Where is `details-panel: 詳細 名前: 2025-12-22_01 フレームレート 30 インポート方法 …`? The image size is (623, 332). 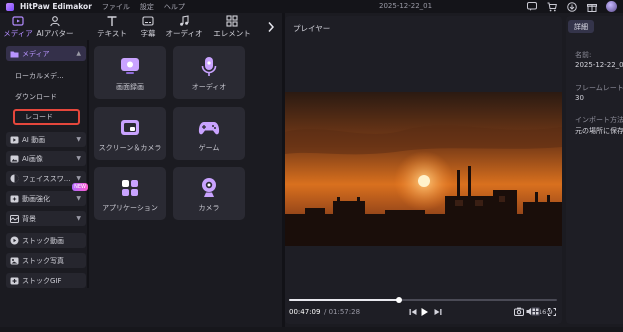
details-panel: 詳細 名前: 2025-12-22_01 フレームレート 30 インポート方法 … is located at coordinates (594, 170).